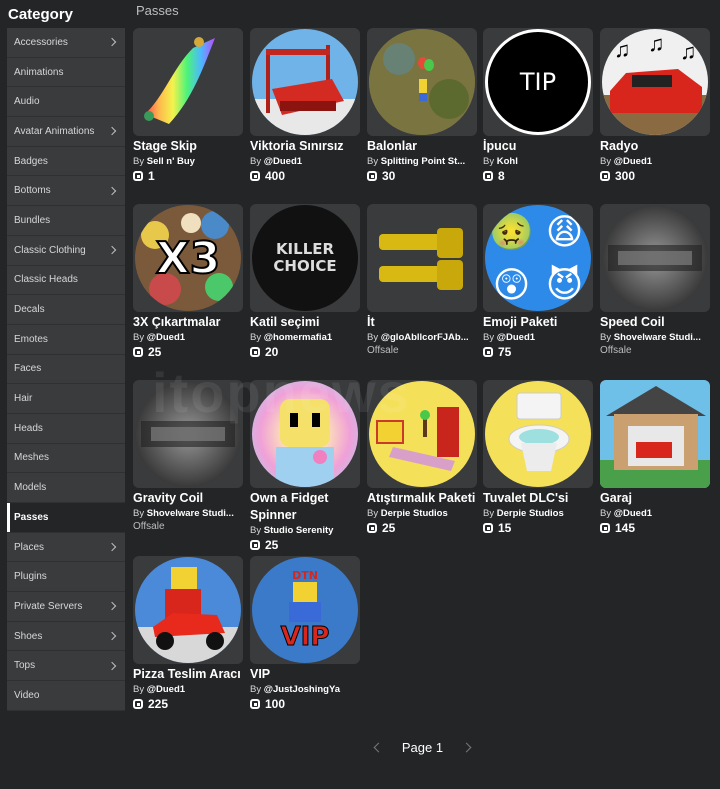  Describe the element at coordinates (66, 607) in the screenshot. I see `sidebar-item-private-servers: Private Servers` at that location.